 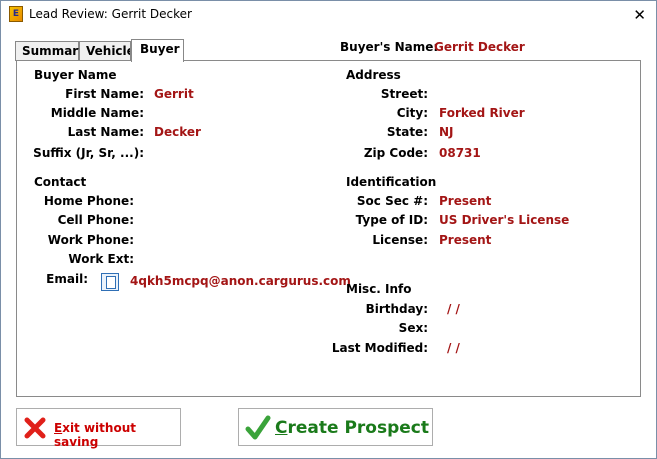 I want to click on city-value: Forked River, so click(x=482, y=113).